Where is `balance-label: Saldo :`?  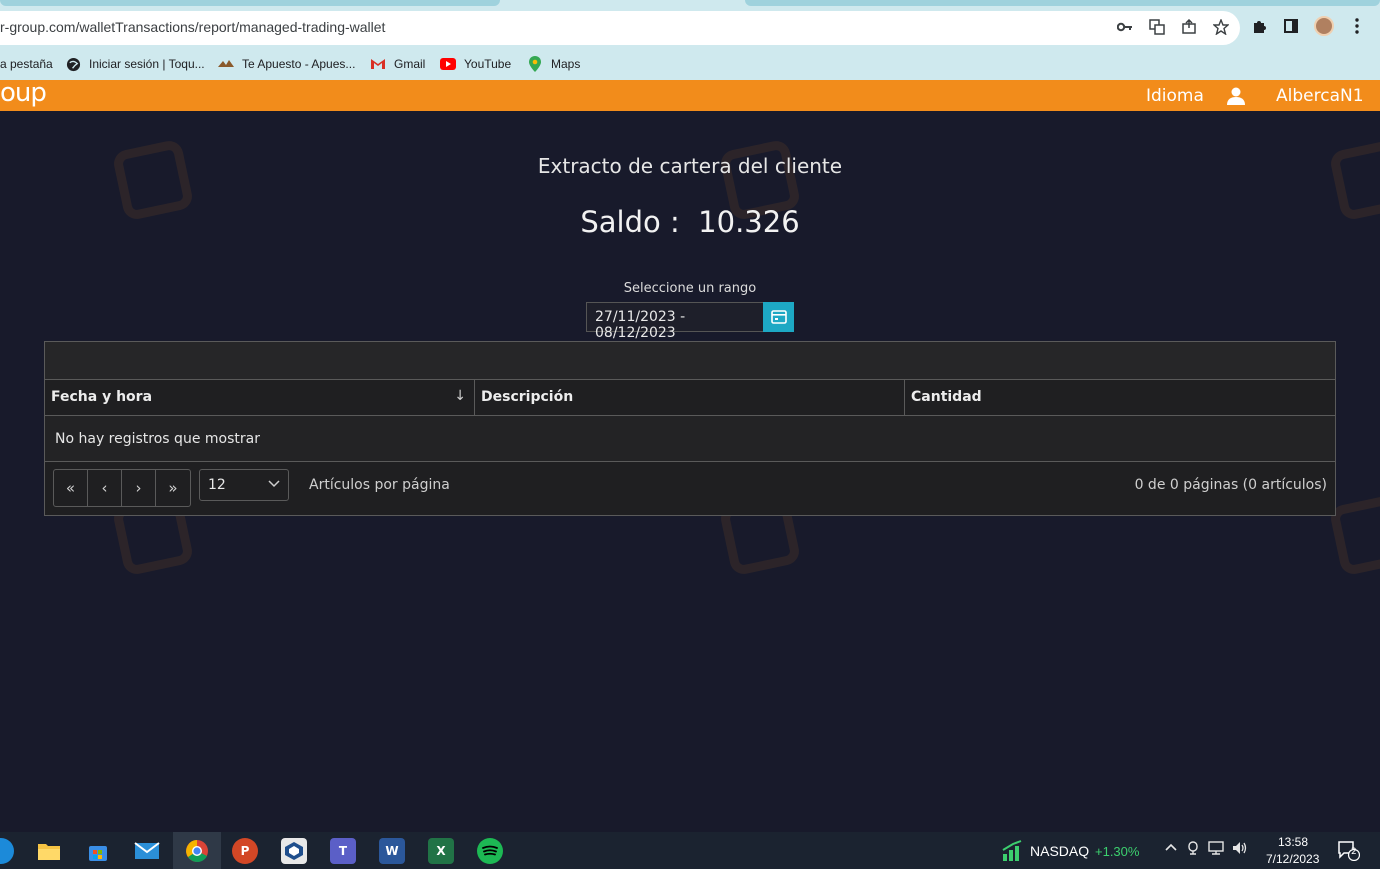
balance-label: Saldo : is located at coordinates (630, 222).